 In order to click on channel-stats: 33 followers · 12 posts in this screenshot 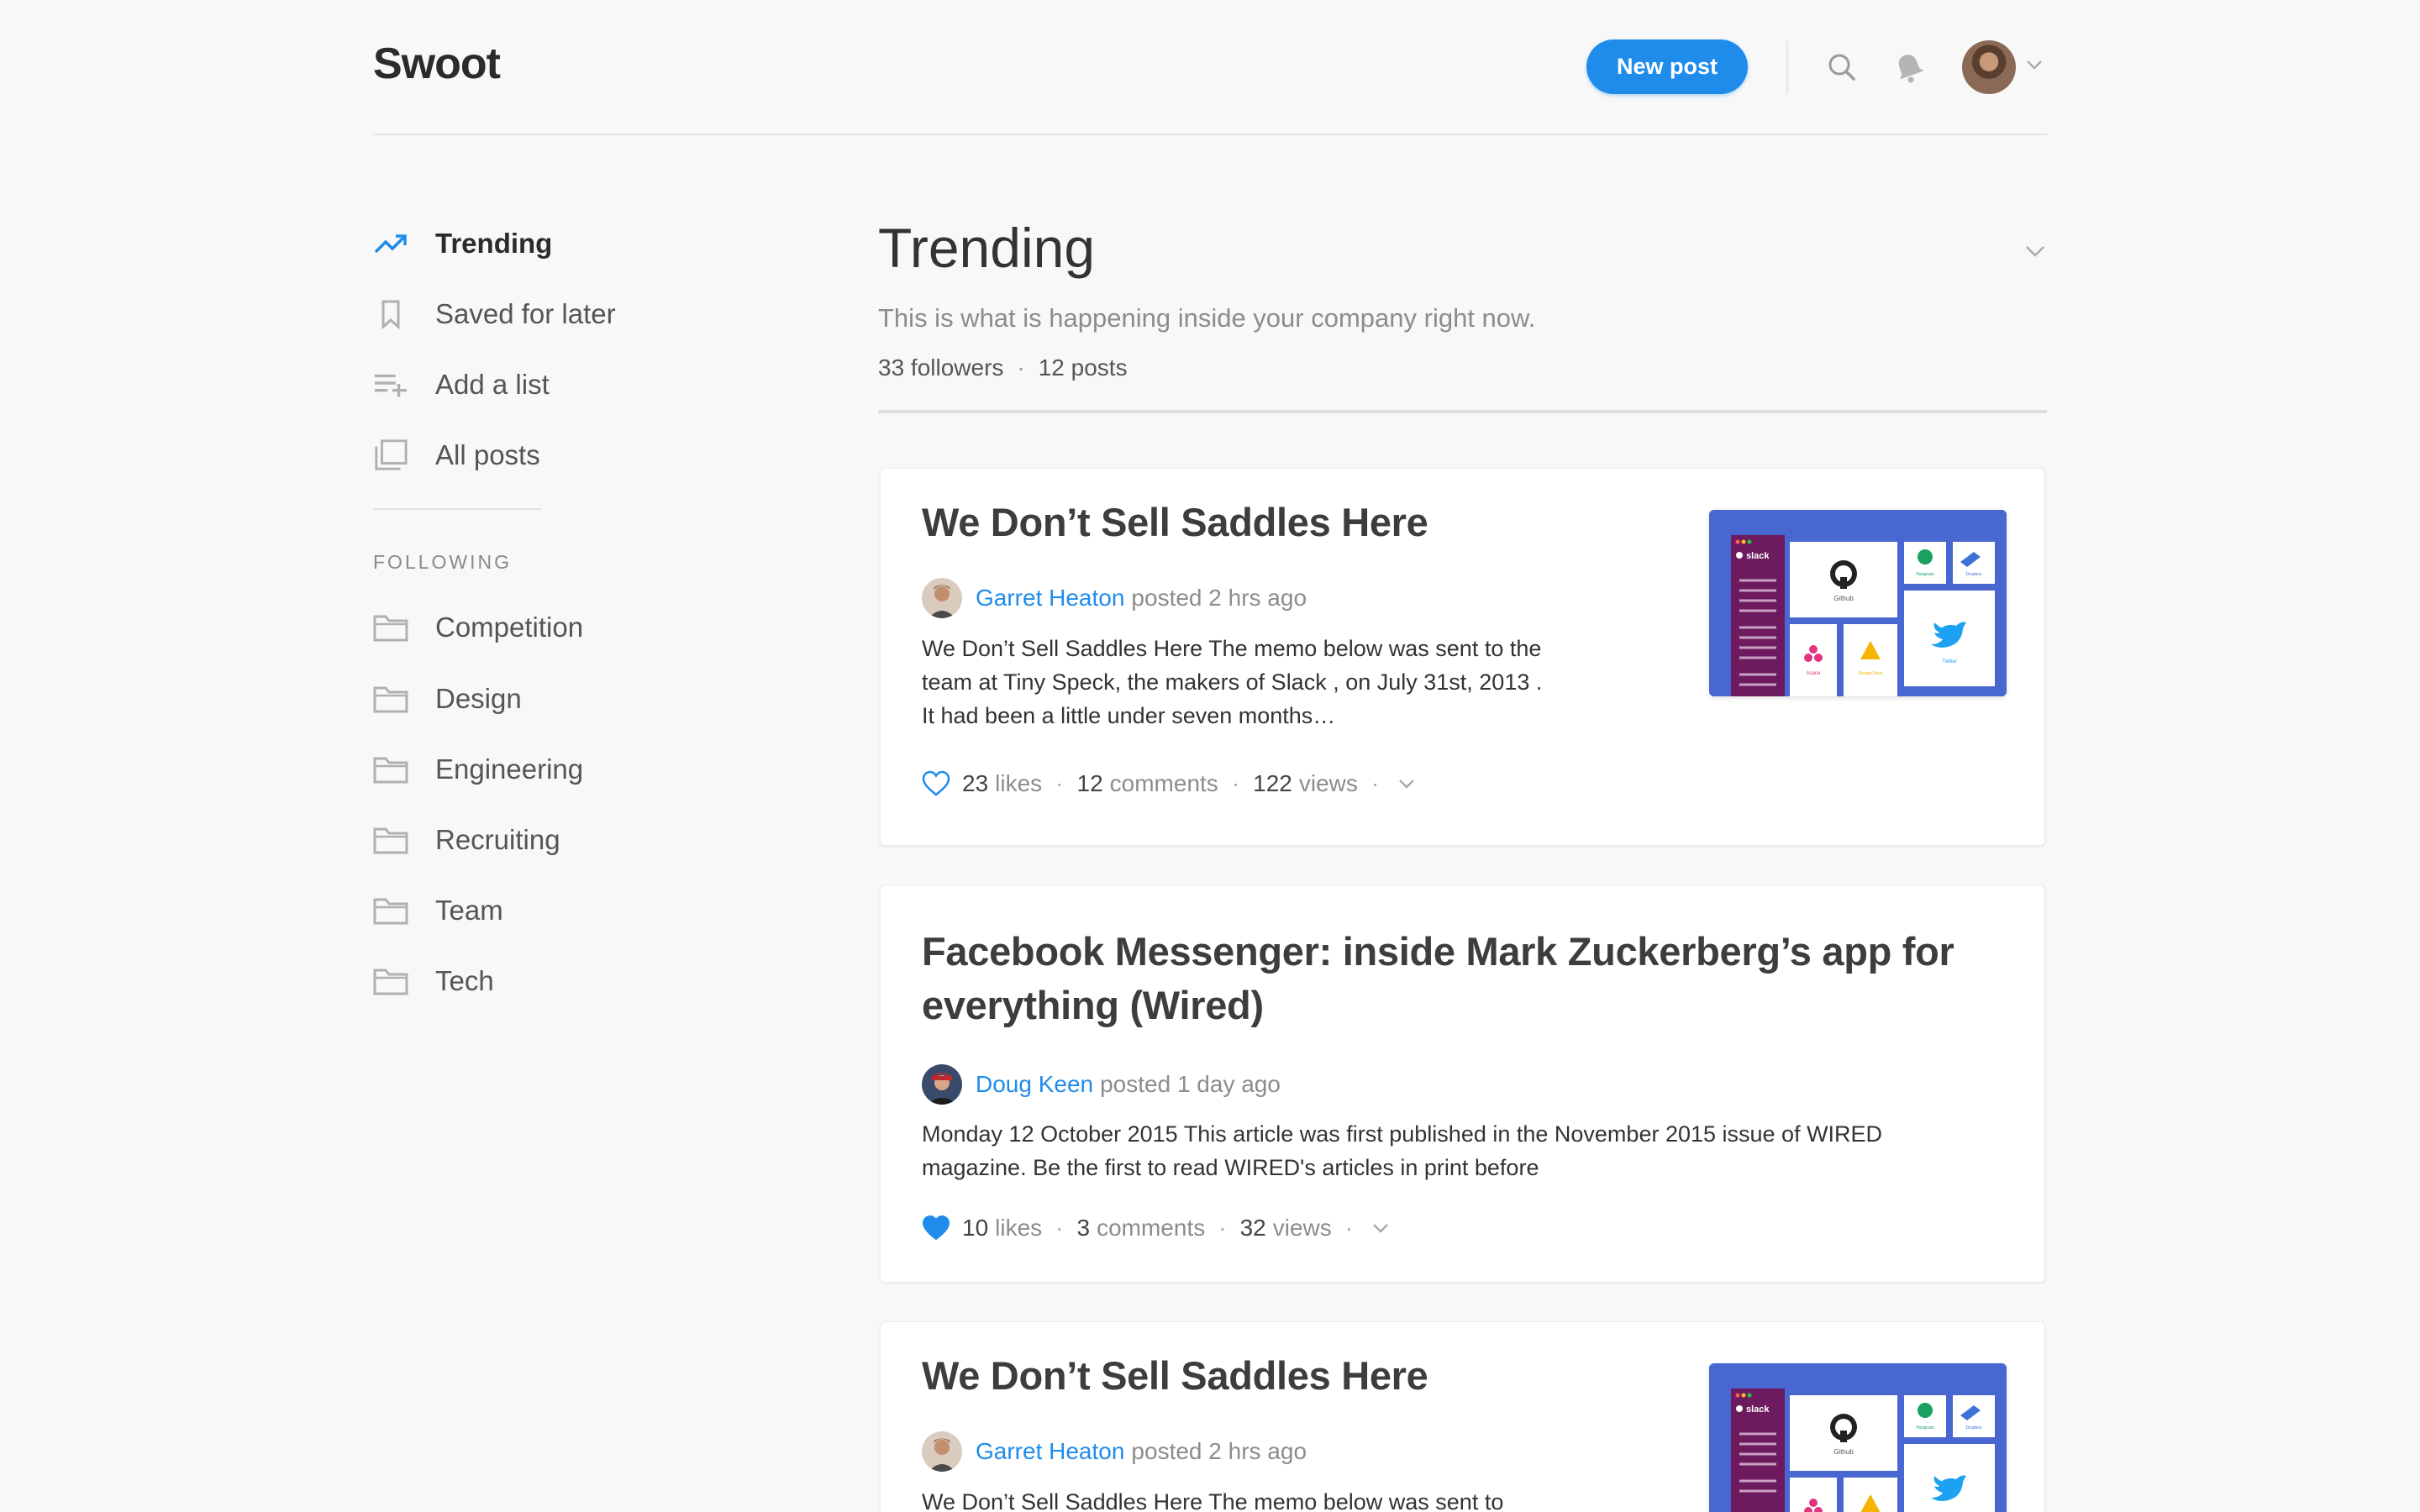, I will do `click(1003, 367)`.